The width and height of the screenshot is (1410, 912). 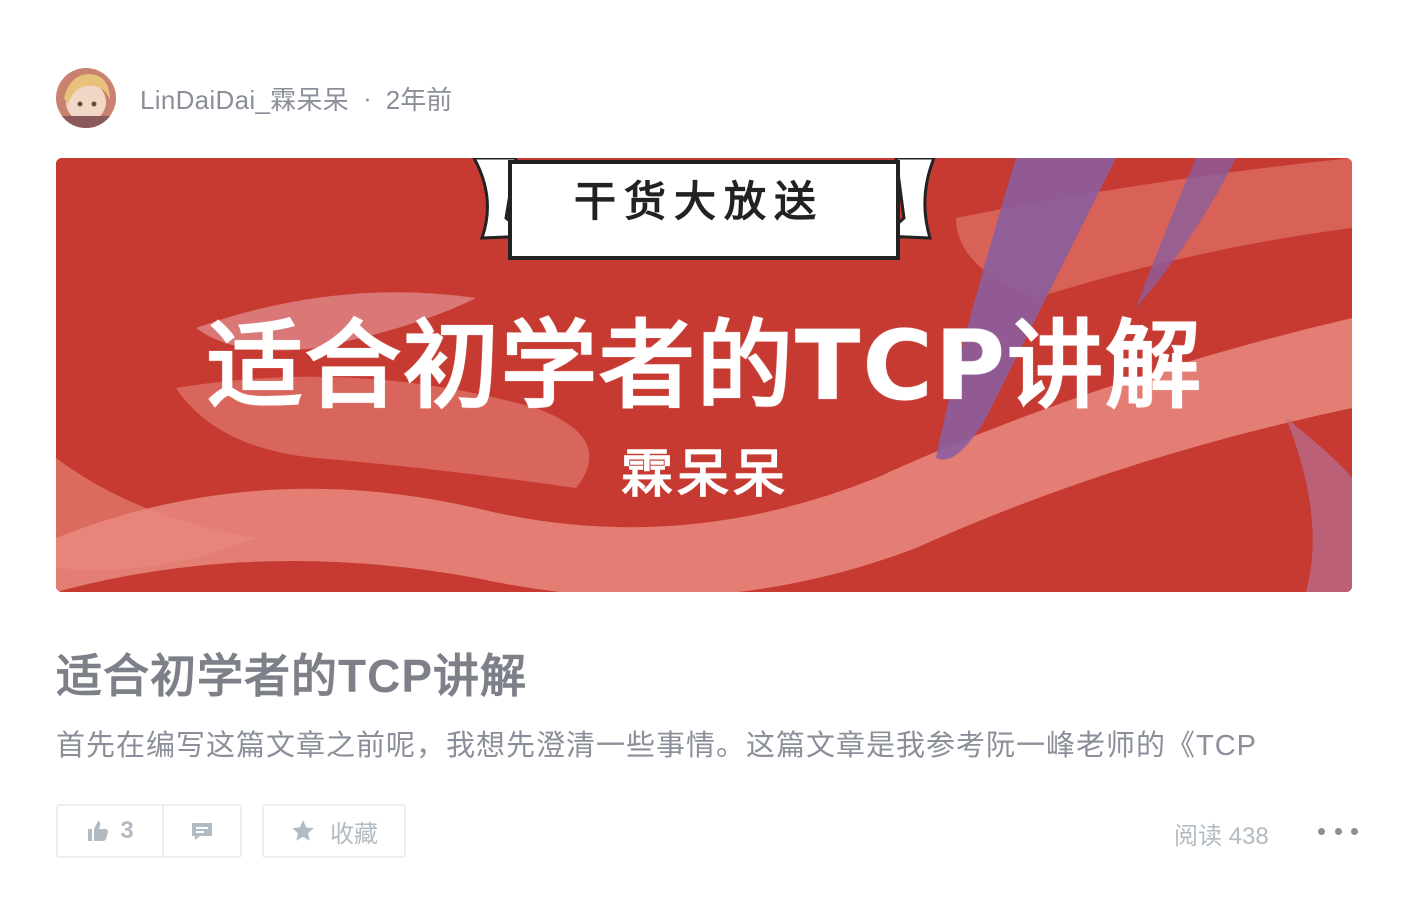 I want to click on like-count: 3, so click(x=127, y=830).